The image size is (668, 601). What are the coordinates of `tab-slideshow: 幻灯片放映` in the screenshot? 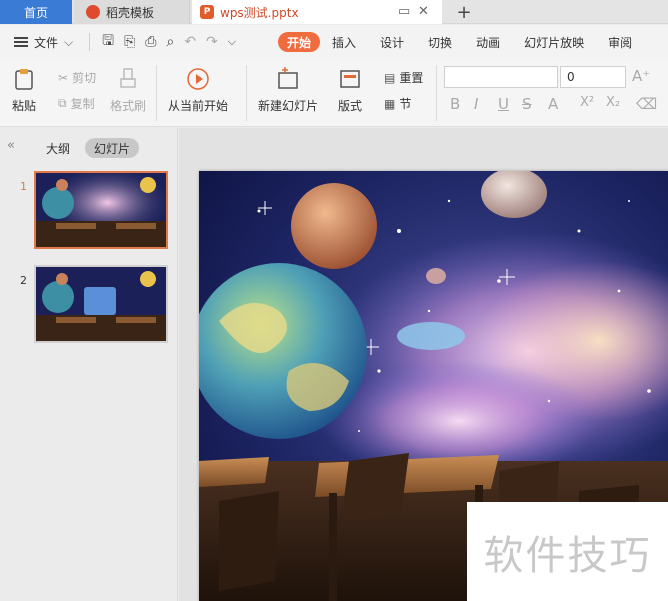 It's located at (554, 42).